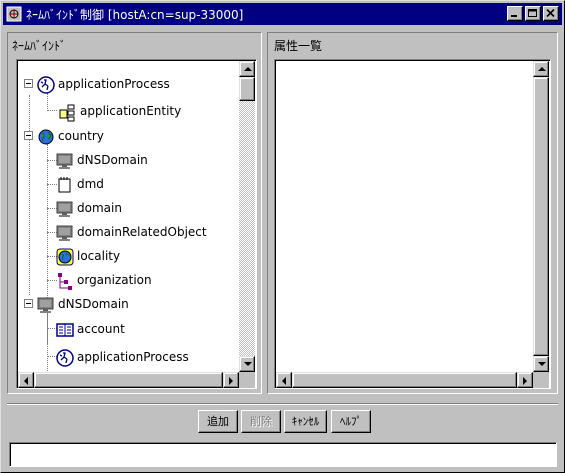 Image resolution: width=565 pixels, height=473 pixels. What do you see at coordinates (64, 280) in the screenshot?
I see `organization-icon` at bounding box center [64, 280].